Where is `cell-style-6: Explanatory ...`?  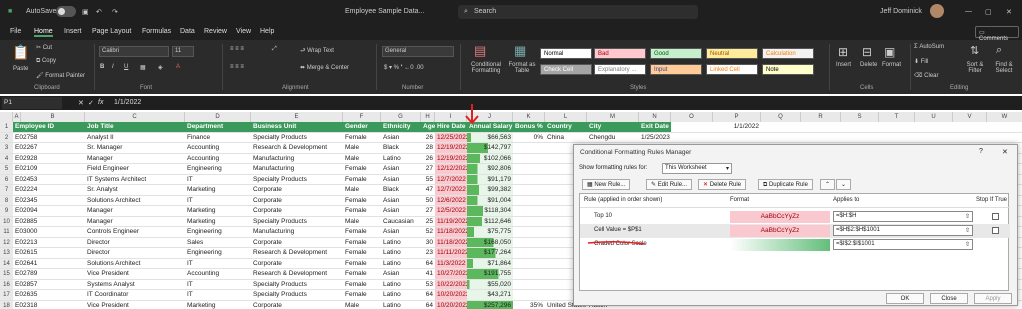
cell-style-6: Explanatory ... is located at coordinates (620, 69).